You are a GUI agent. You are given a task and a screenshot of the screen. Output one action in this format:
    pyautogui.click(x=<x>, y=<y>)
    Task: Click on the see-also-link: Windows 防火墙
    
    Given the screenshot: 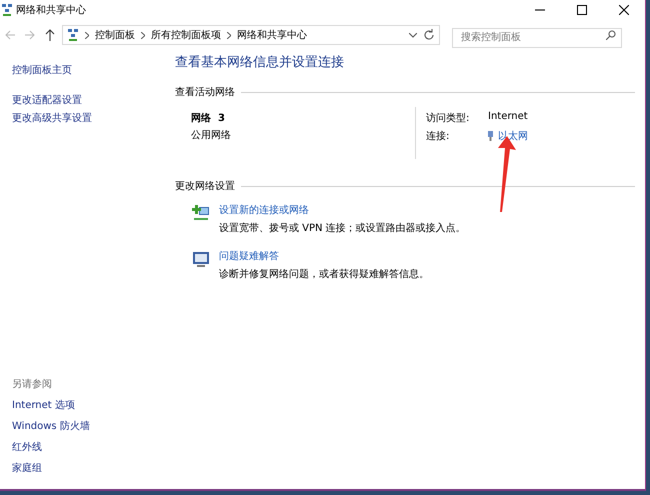 What is the action you would take?
    pyautogui.click(x=87, y=426)
    